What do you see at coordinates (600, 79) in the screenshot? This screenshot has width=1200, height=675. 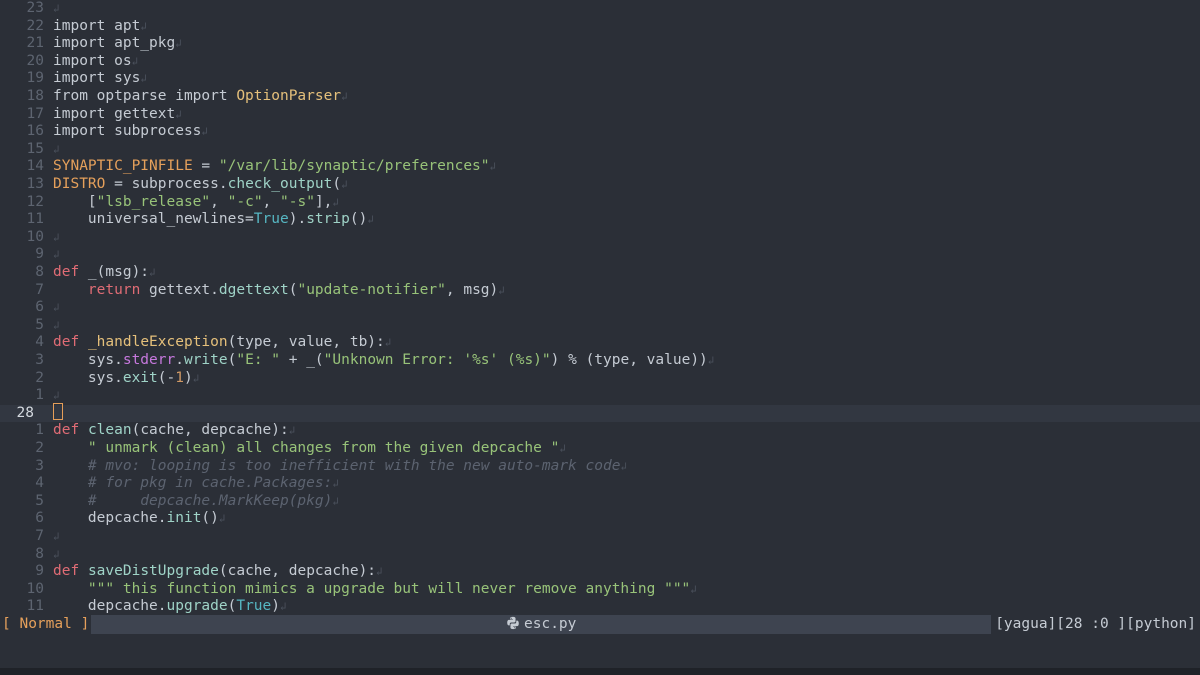 I see `code-line: 19 import sys↲` at bounding box center [600, 79].